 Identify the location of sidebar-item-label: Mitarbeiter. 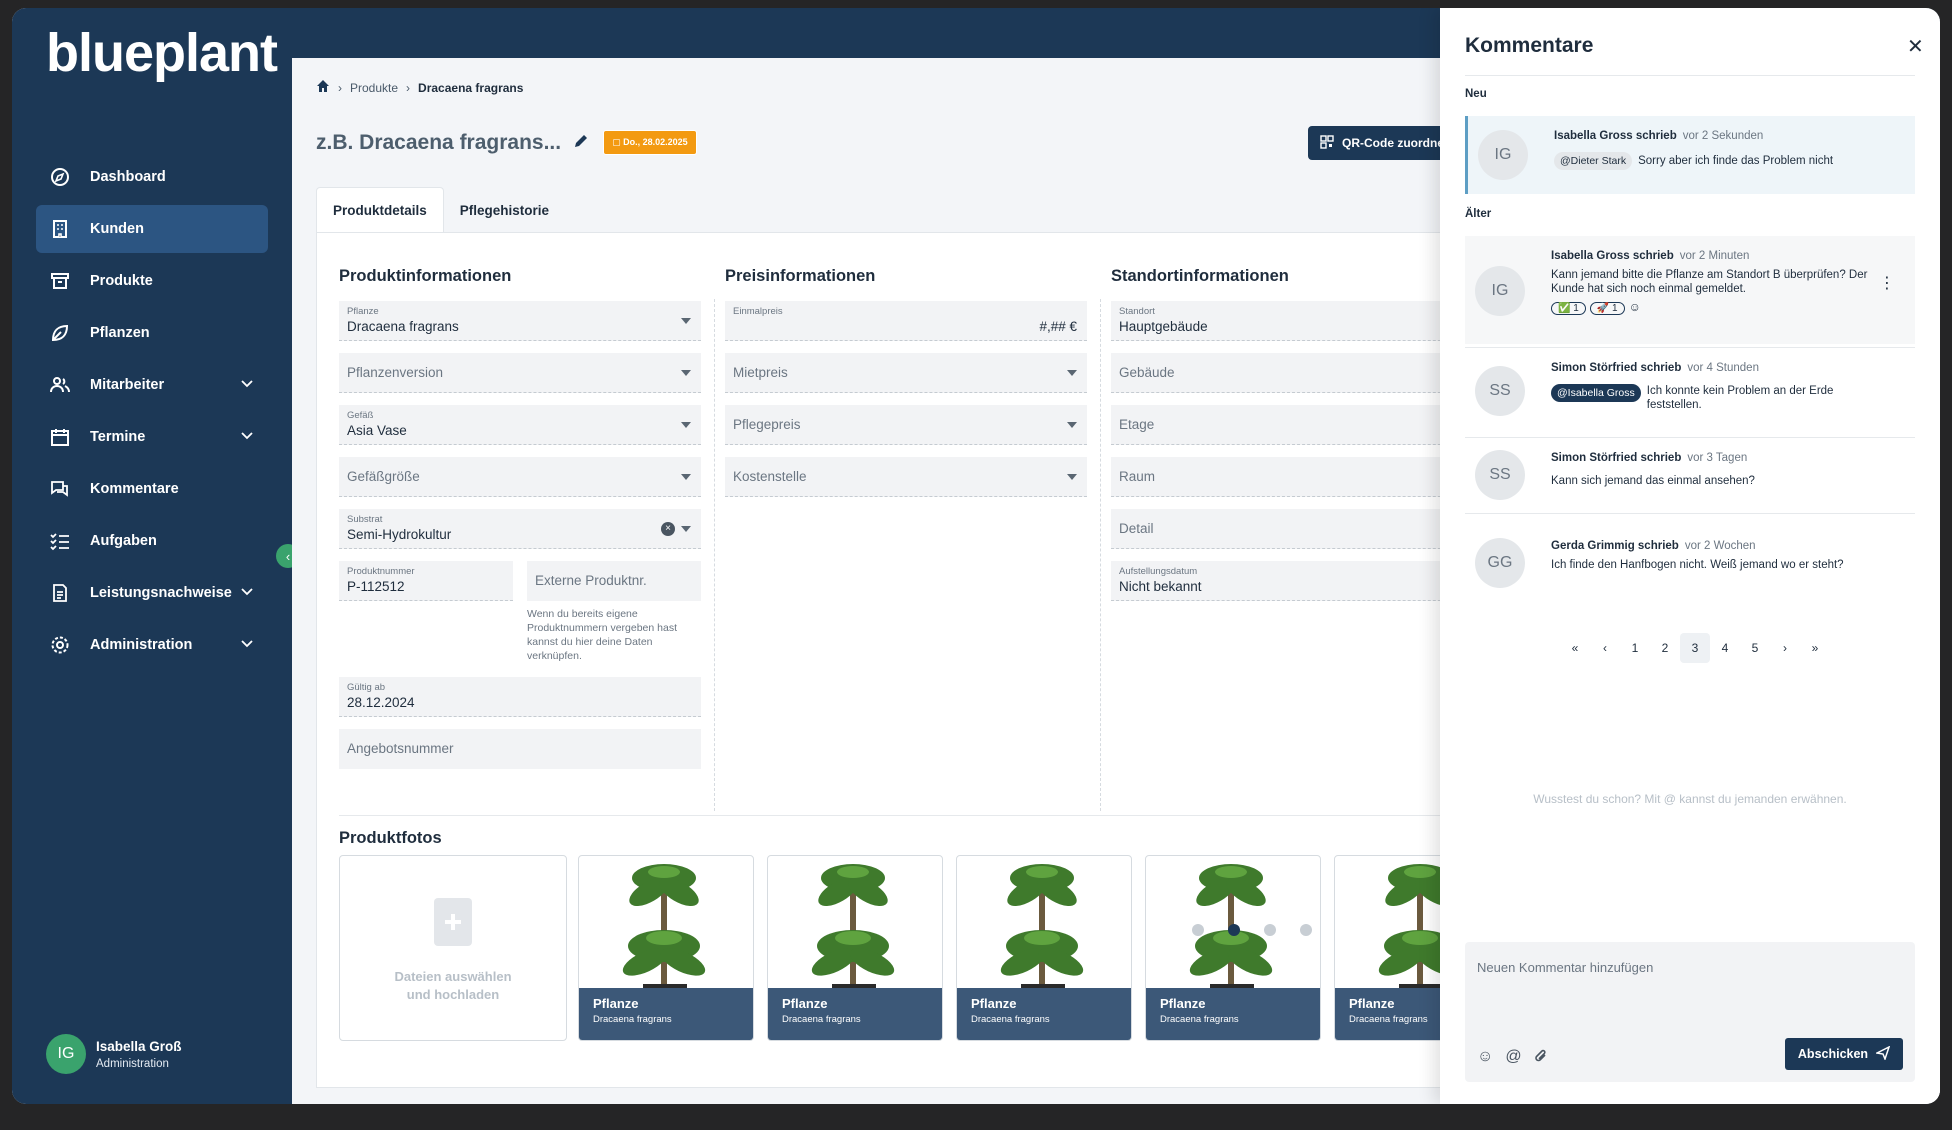
(127, 385).